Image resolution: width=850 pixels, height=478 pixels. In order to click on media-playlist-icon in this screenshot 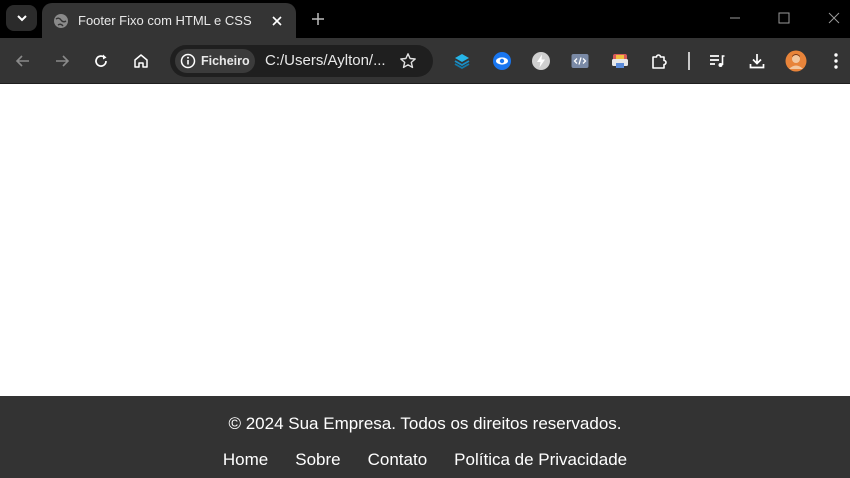, I will do `click(717, 61)`.